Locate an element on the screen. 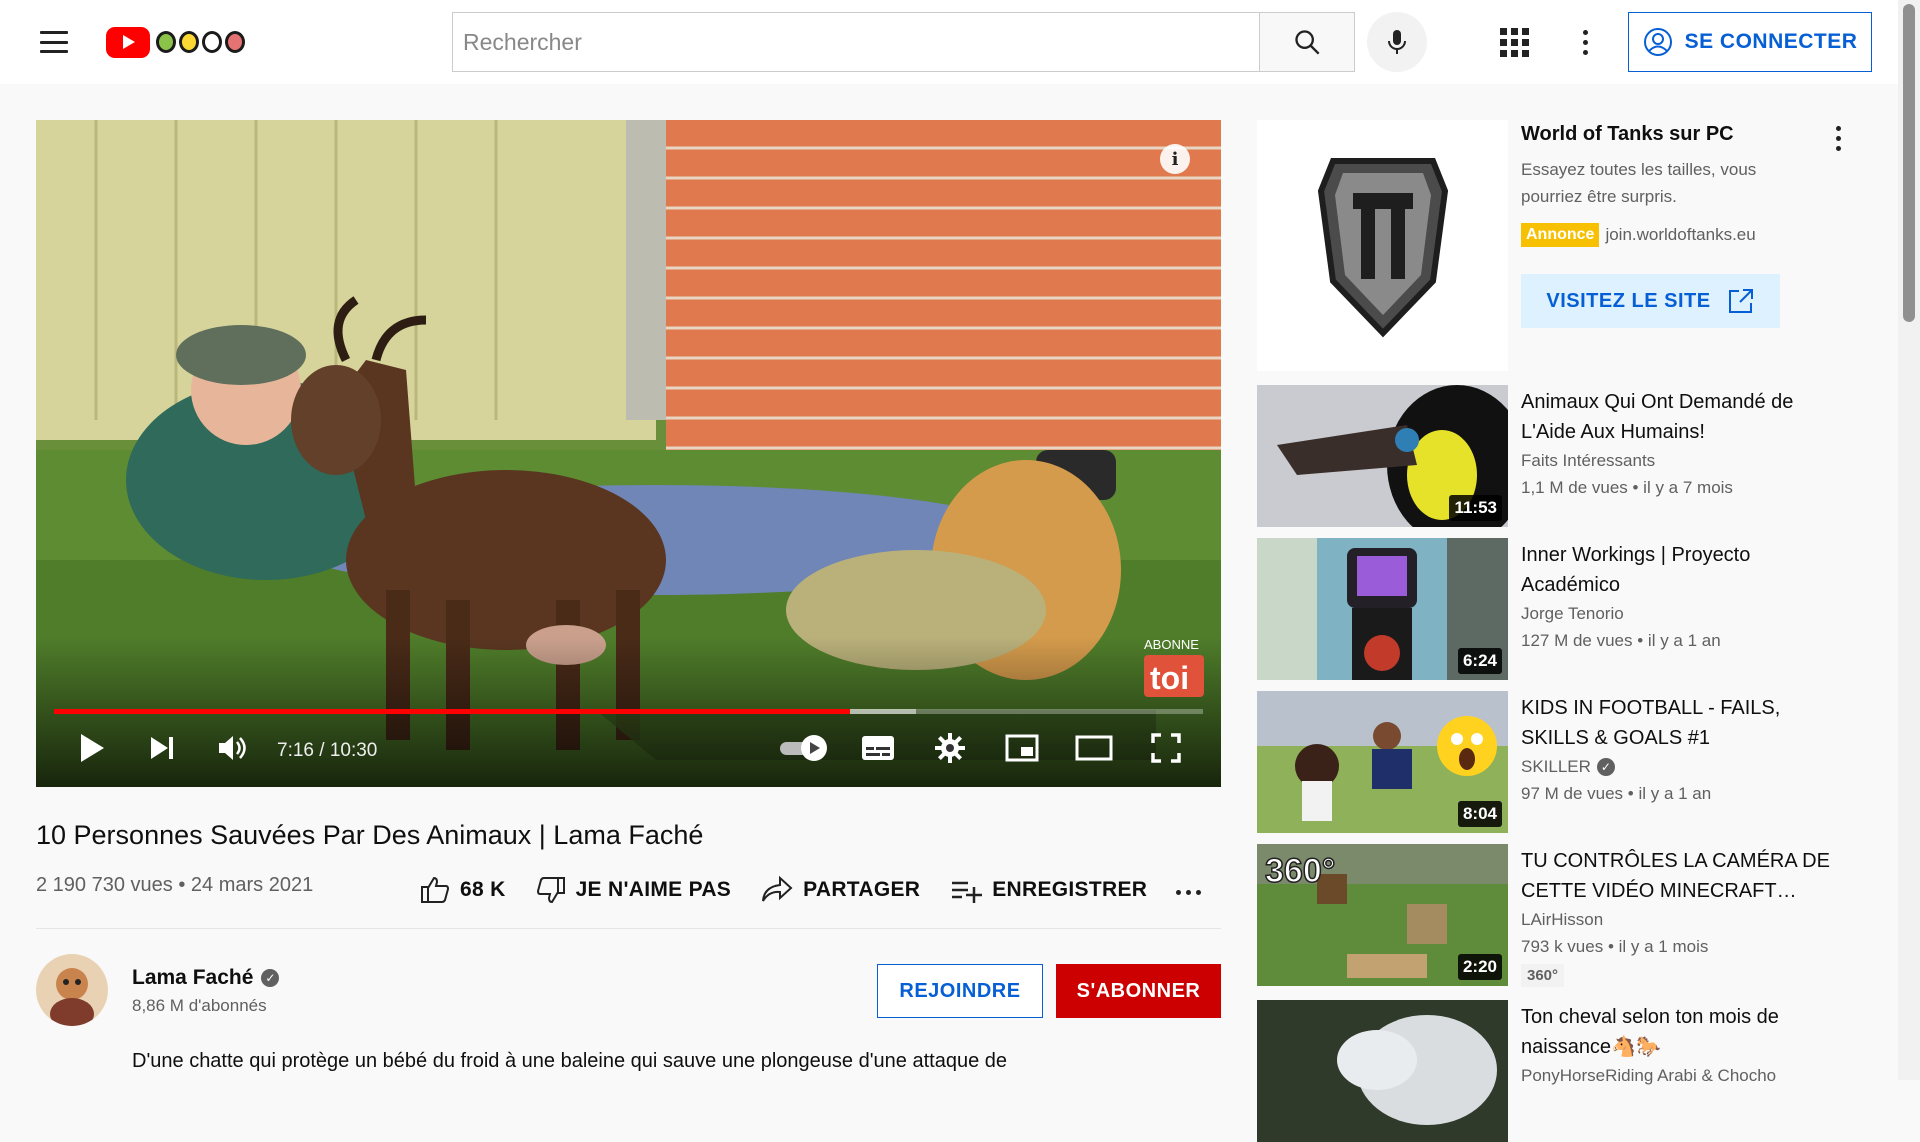 Image resolution: width=1920 pixels, height=1142 pixels. rec-thumbnail: 6:24 is located at coordinates (1382, 609).